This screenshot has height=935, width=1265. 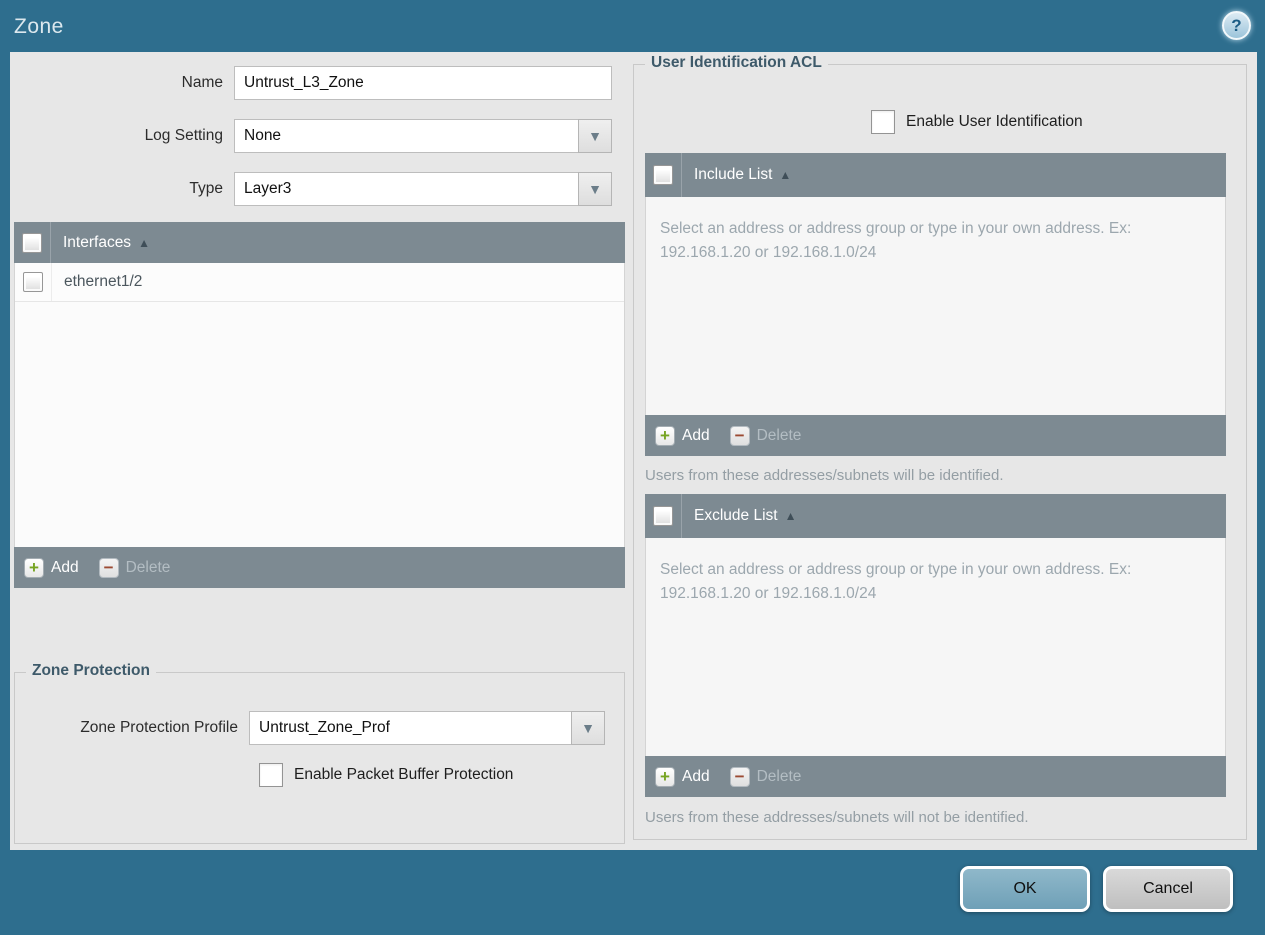 I want to click on cancel-button: Cancel, so click(x=1168, y=889).